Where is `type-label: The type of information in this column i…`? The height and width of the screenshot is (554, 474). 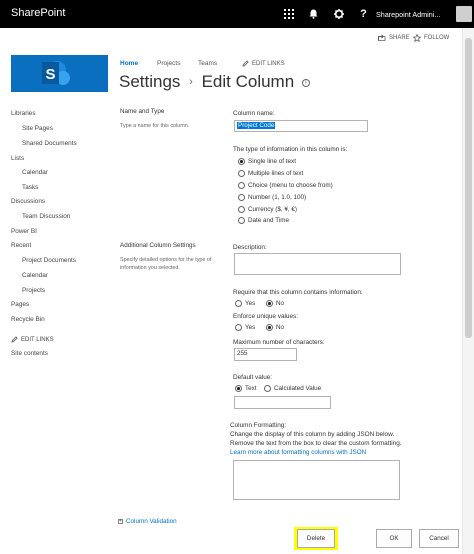
type-label: The type of information in this column i… is located at coordinates (290, 149).